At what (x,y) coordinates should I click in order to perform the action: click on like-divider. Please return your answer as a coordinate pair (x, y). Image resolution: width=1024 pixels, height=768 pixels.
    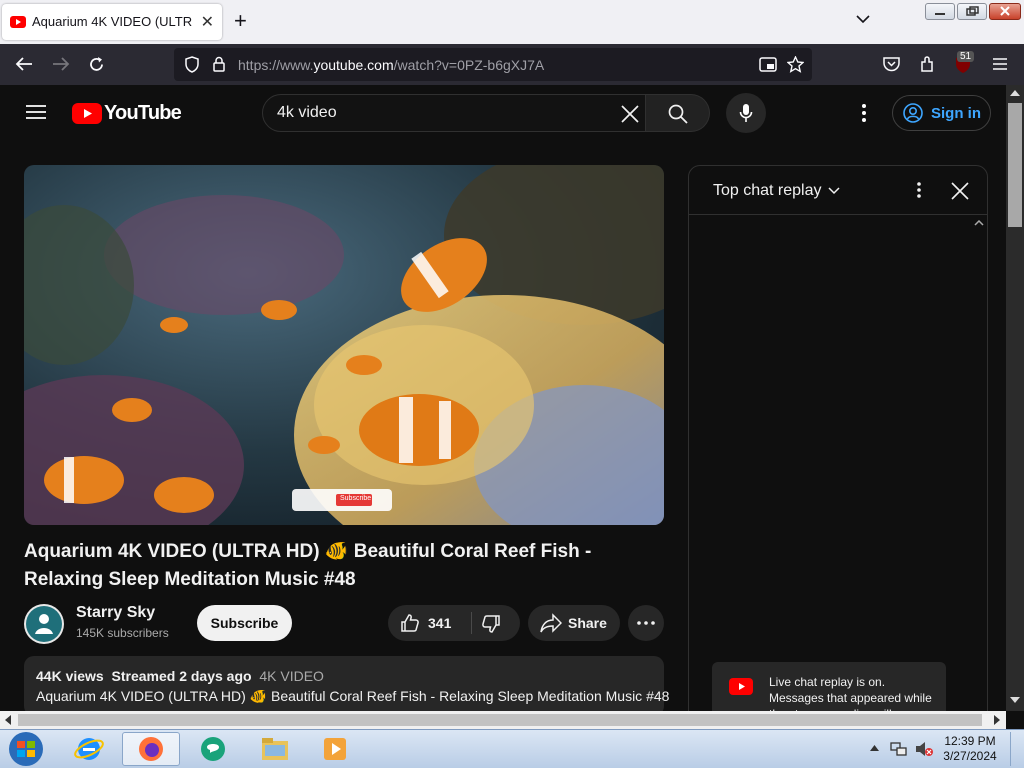
    Looking at the image, I should click on (471, 623).